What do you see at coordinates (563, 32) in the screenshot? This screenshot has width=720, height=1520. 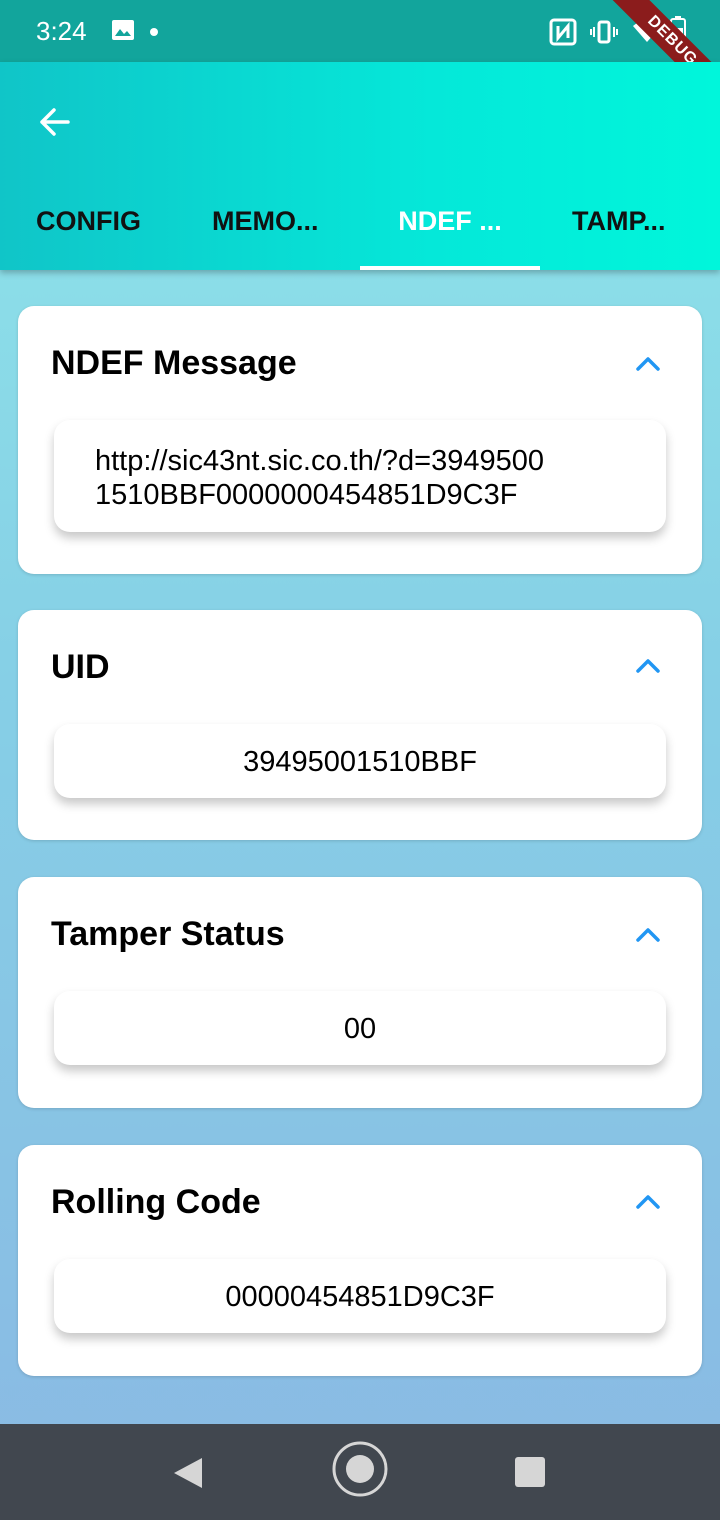 I see `nfc-icon` at bounding box center [563, 32].